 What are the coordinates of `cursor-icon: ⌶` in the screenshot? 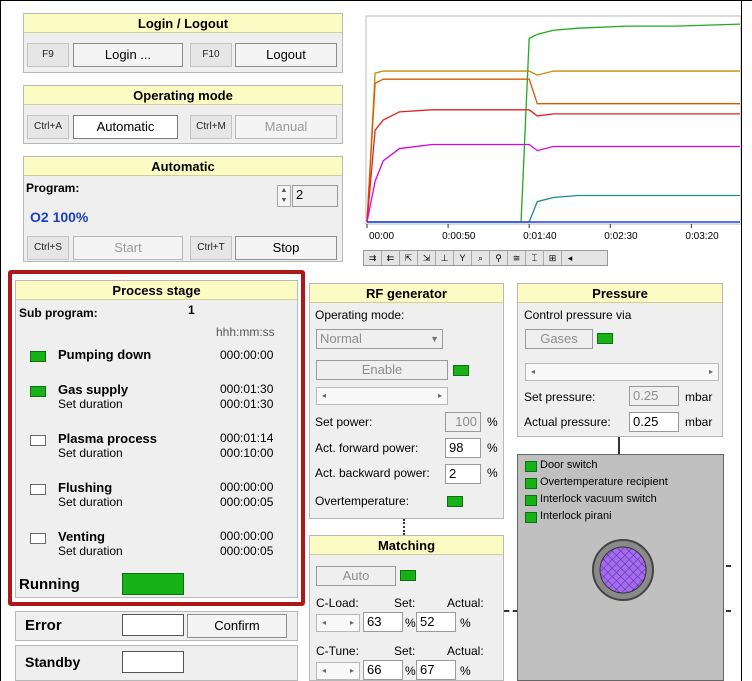 It's located at (535, 258).